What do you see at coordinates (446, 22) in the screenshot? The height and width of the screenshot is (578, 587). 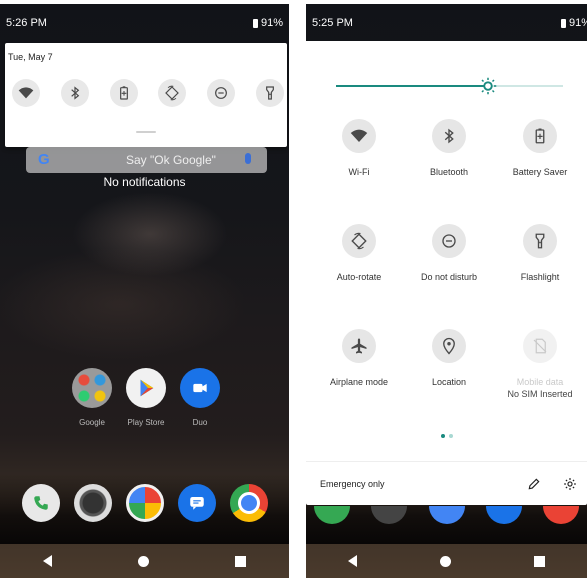 I see `status-bar: 5:25 PM 91%` at bounding box center [446, 22].